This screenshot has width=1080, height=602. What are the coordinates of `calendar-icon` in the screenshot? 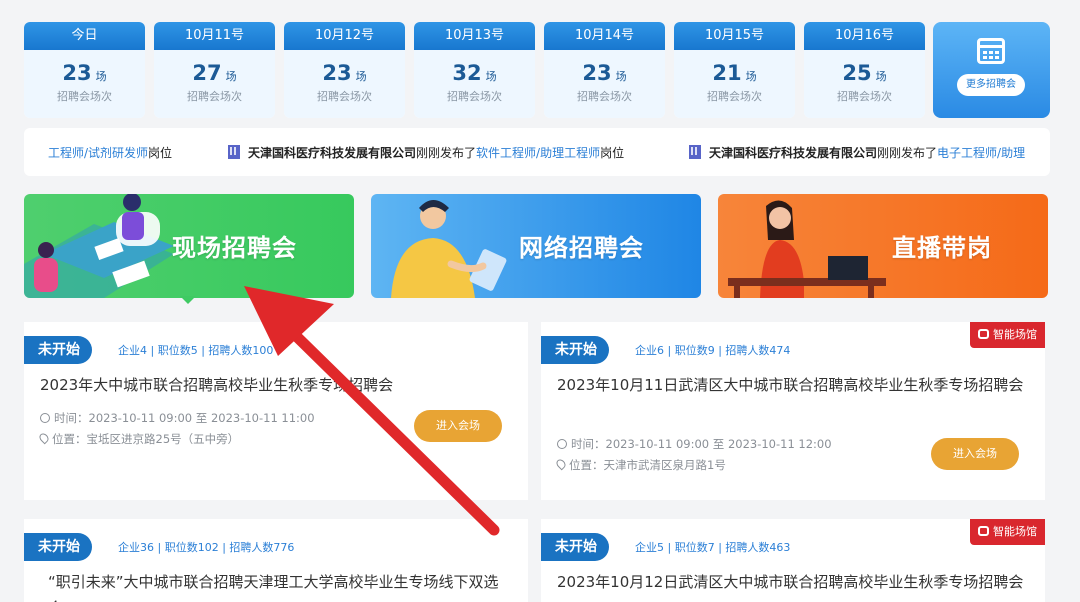 It's located at (991, 51).